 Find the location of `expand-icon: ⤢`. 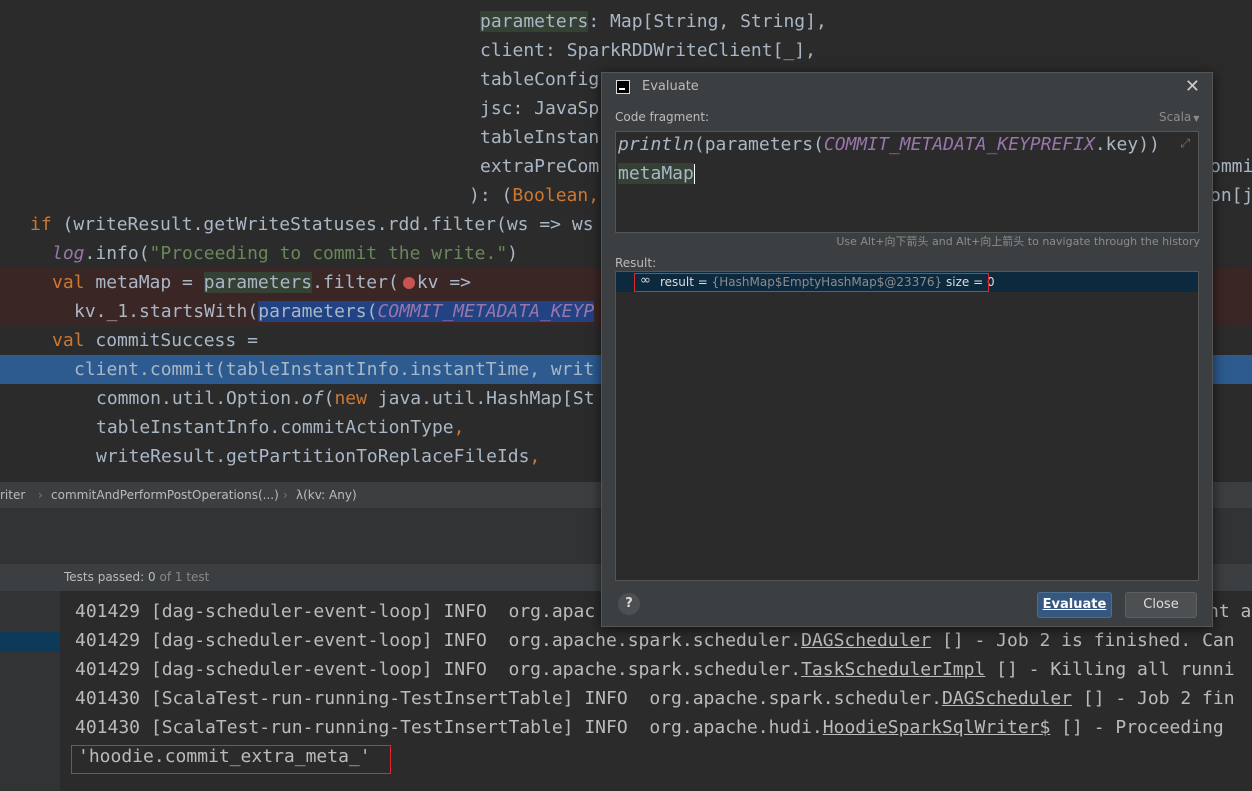

expand-icon: ⤢ is located at coordinates (1185, 143).